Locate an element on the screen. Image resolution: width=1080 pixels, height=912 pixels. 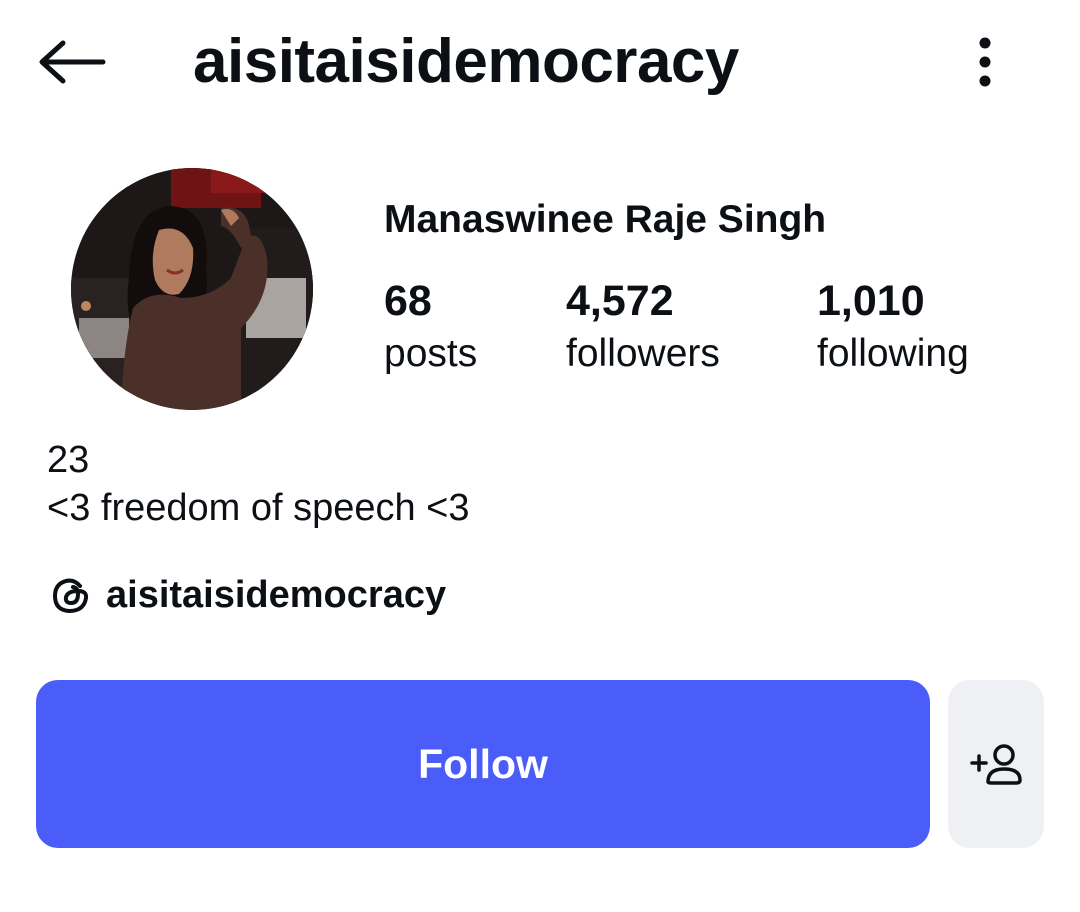
following-label: following is located at coordinates (893, 353).